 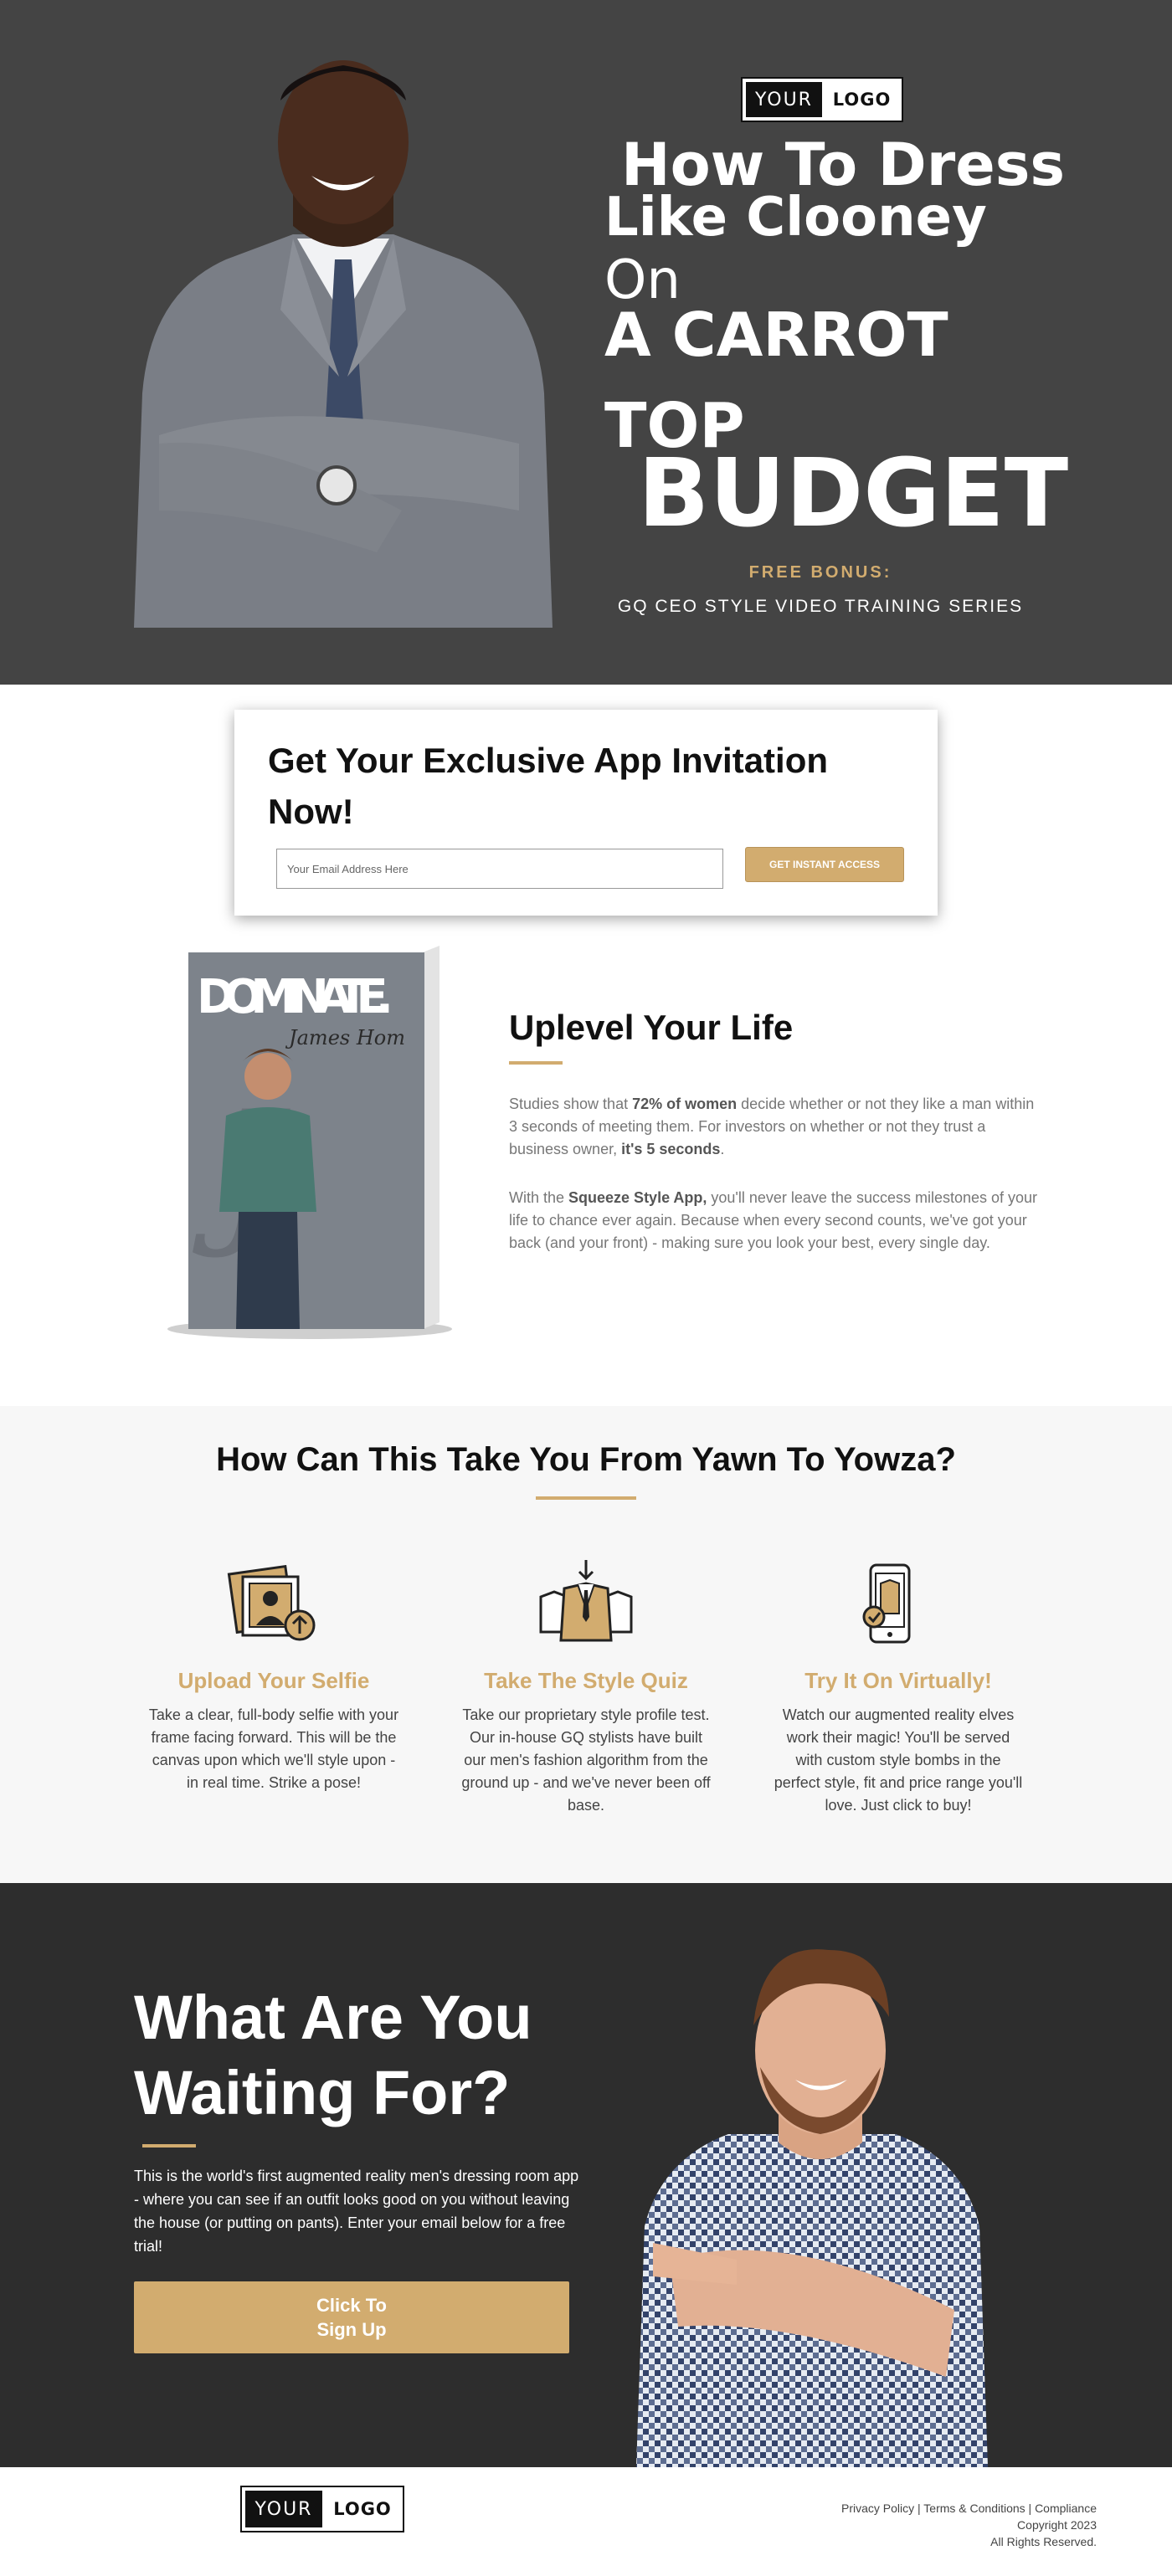 I want to click on step-3-title: Try It On Virtually!, so click(x=898, y=1680).